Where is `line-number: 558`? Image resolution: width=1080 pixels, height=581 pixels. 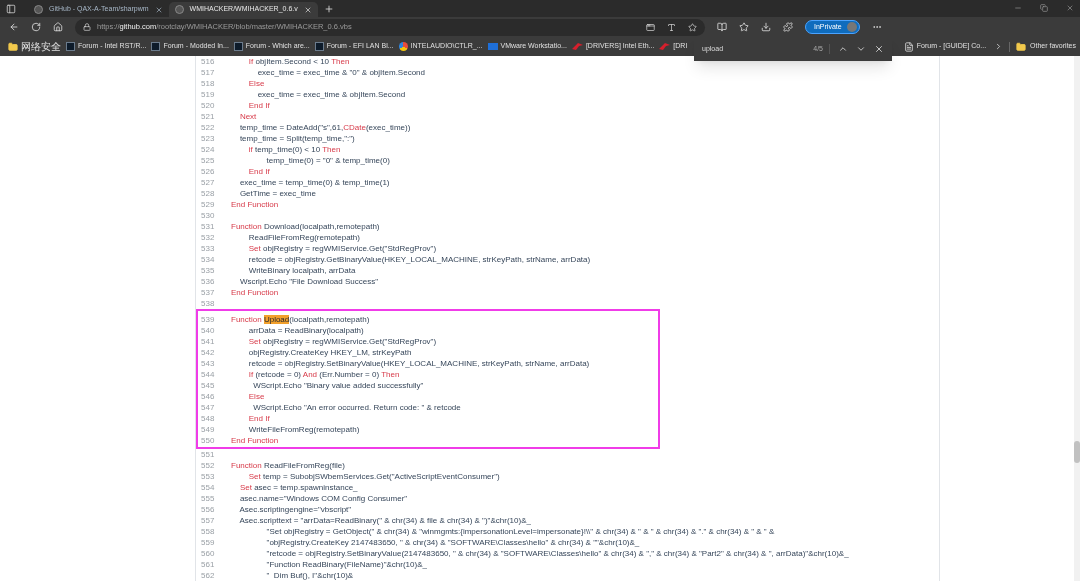
line-number: 558 is located at coordinates (208, 531).